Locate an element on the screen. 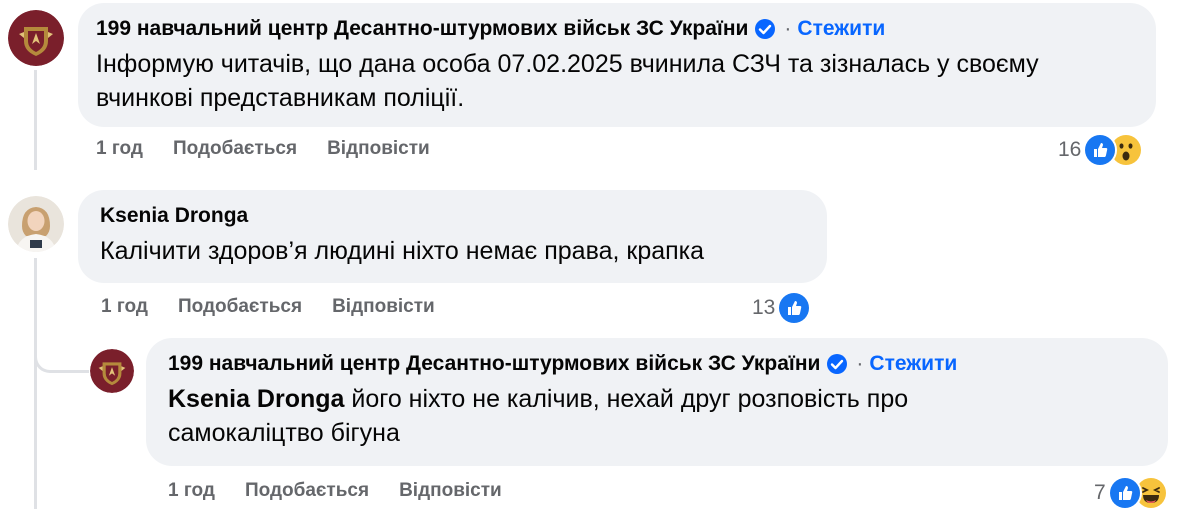 This screenshot has width=1179, height=513. reaction-count: 7 is located at coordinates (1100, 492).